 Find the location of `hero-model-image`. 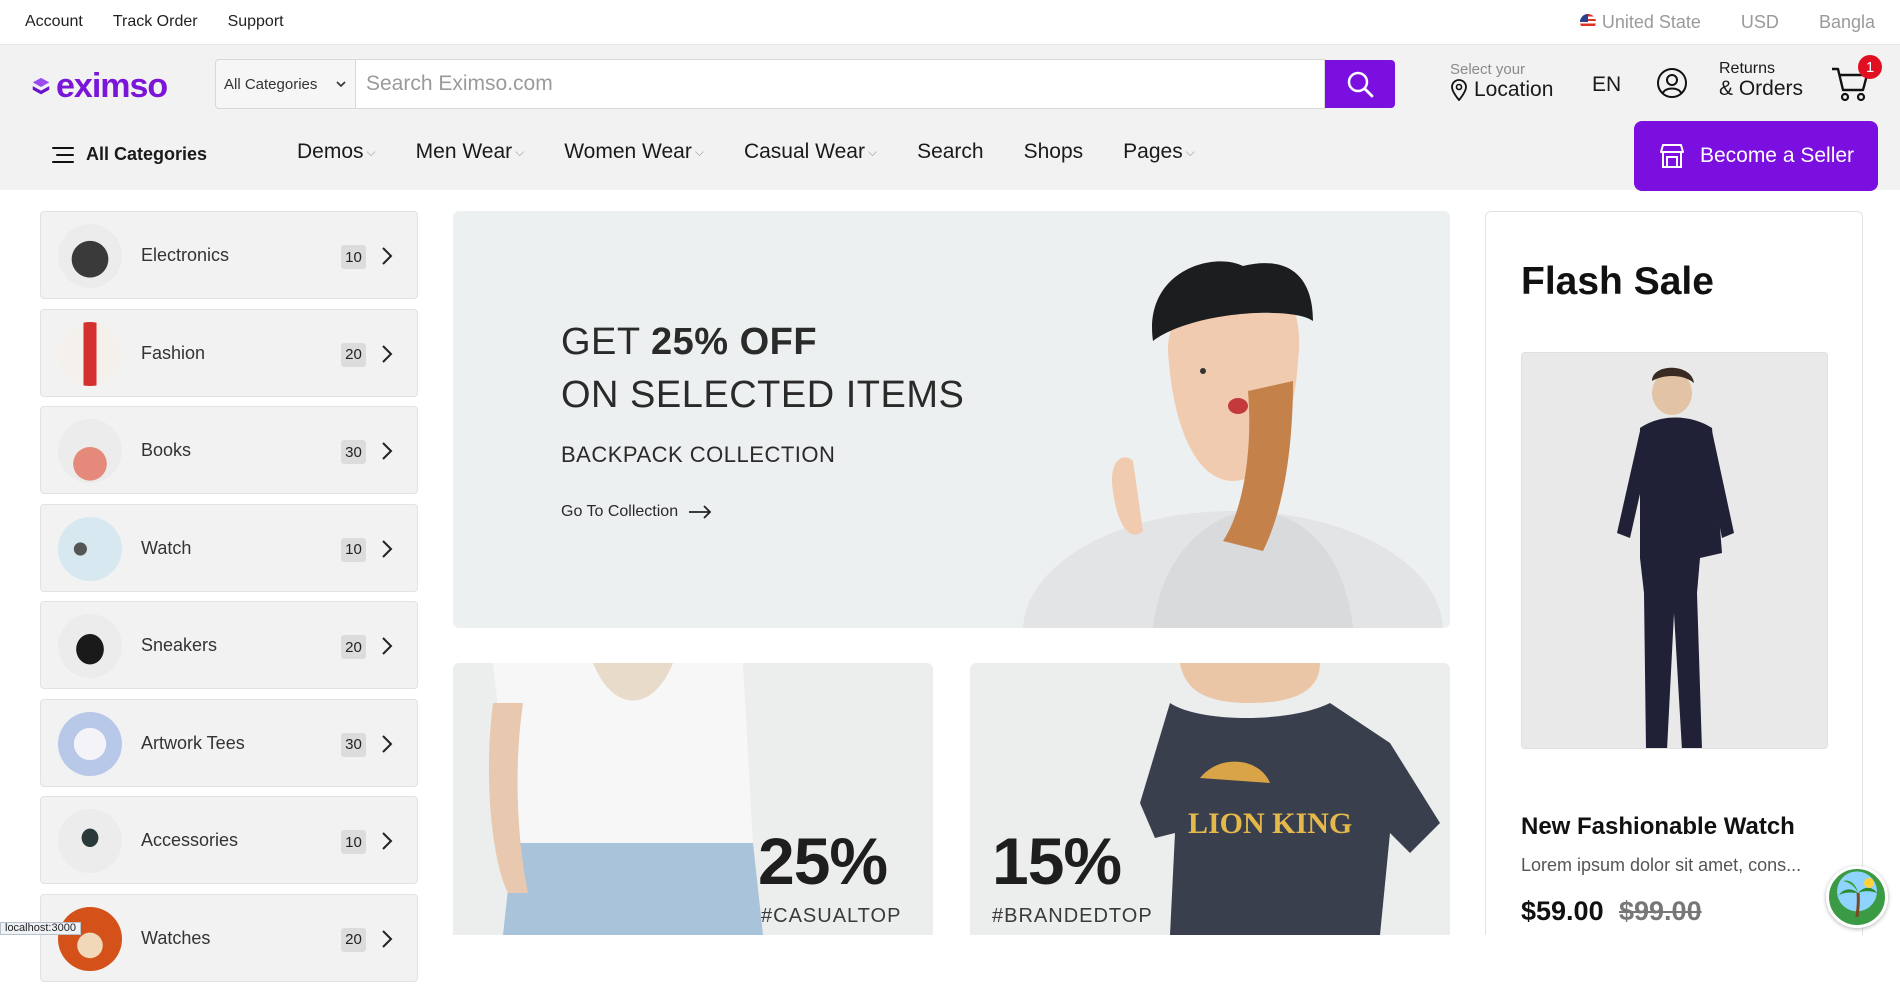

hero-model-image is located at coordinates (1233, 444).